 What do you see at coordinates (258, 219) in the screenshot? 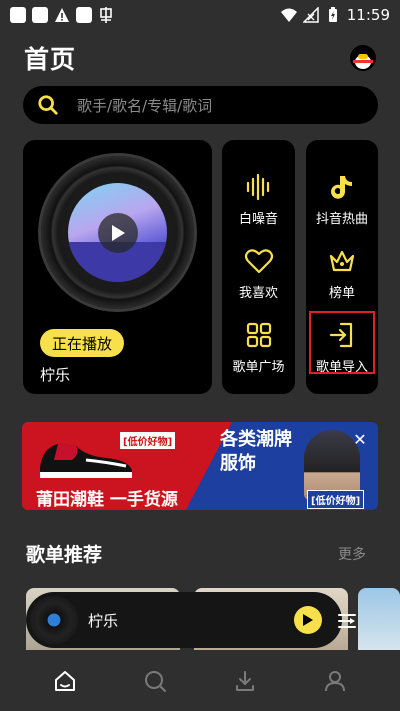
I see `feature-label: 白噪音` at bounding box center [258, 219].